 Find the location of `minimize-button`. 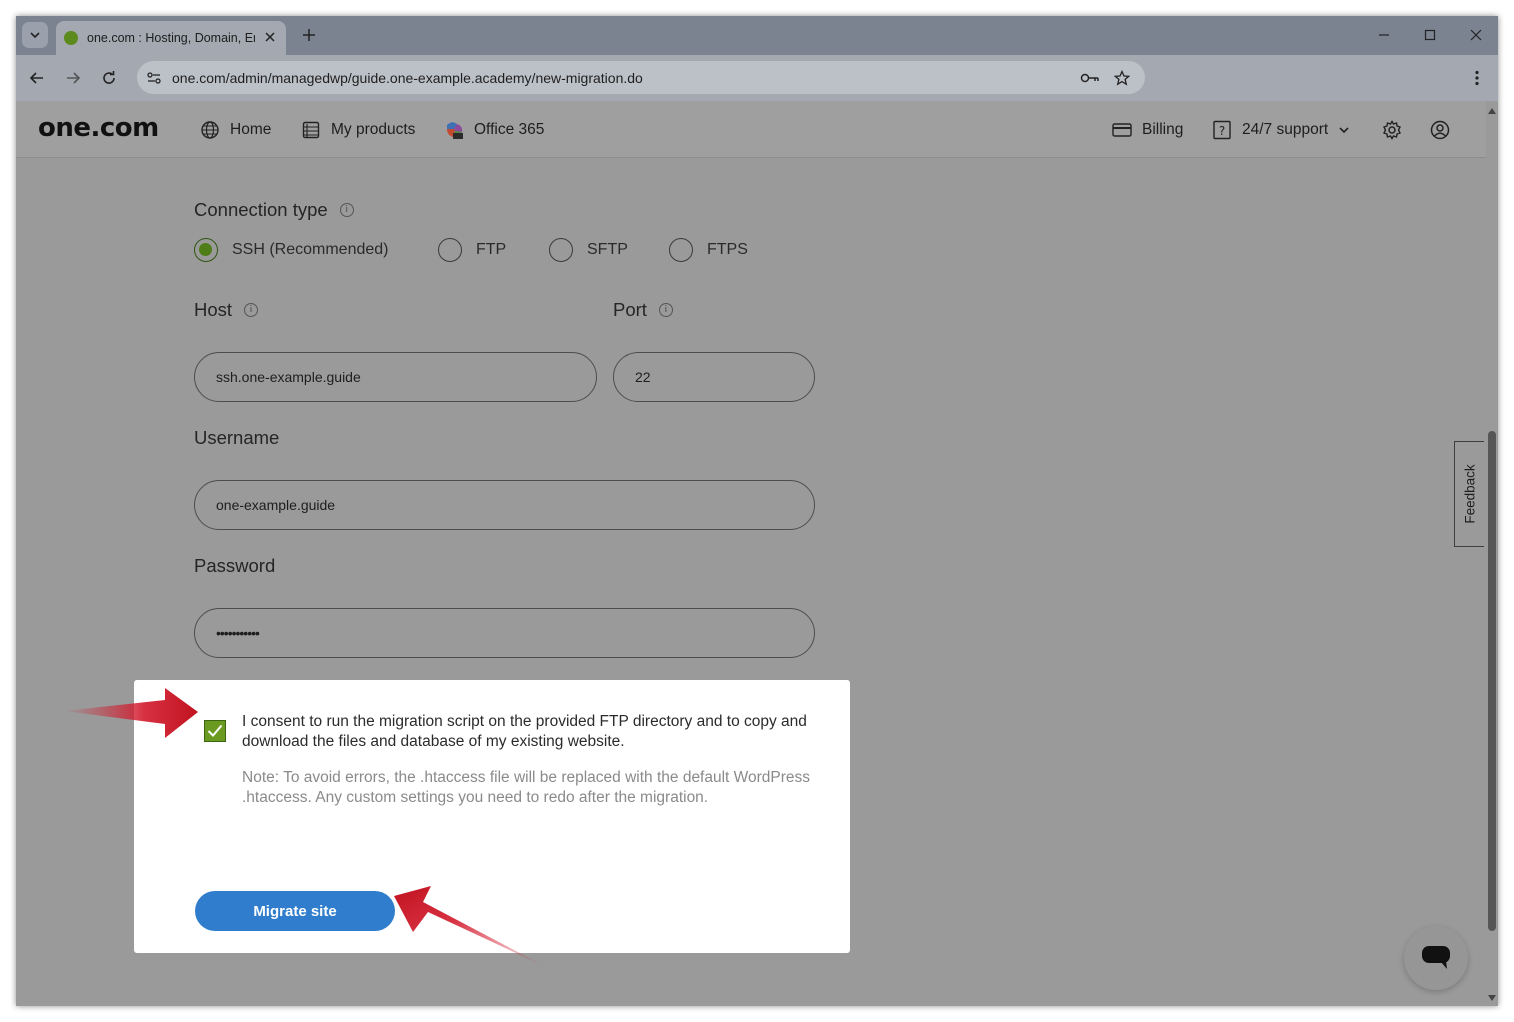

minimize-button is located at coordinates (1384, 35).